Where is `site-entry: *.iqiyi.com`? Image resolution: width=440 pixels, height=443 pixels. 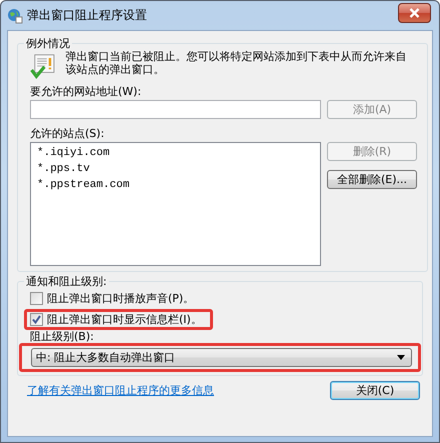 site-entry: *.iqiyi.com is located at coordinates (178, 153).